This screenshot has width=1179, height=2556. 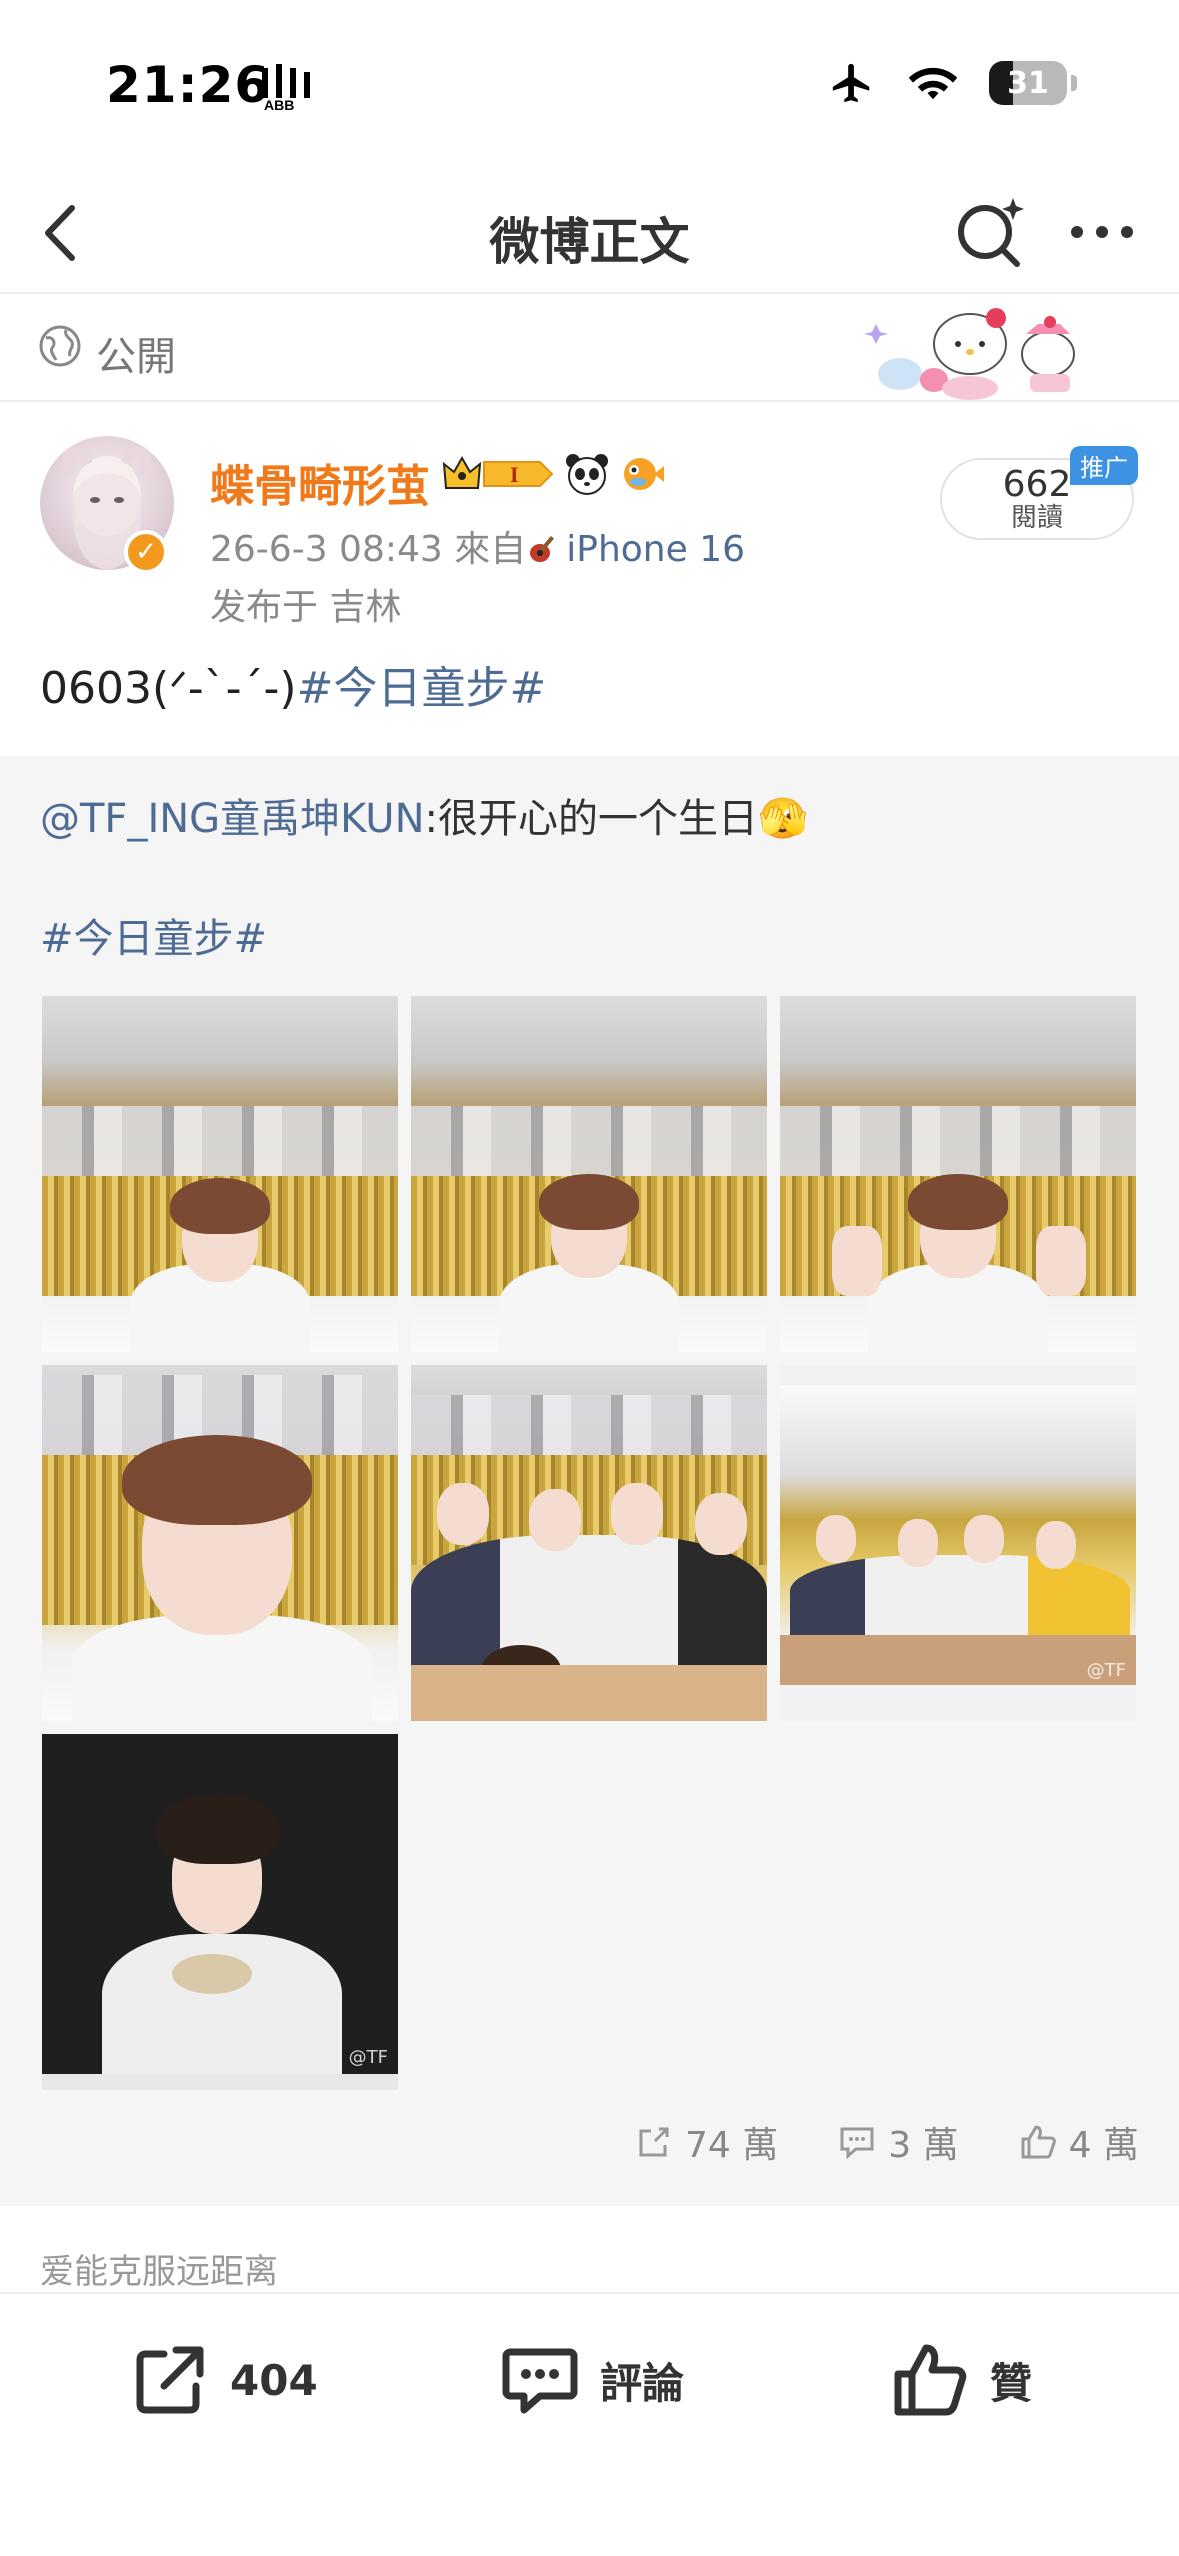 What do you see at coordinates (286, 88) in the screenshot?
I see `sleep-focus-icon: ABB` at bounding box center [286, 88].